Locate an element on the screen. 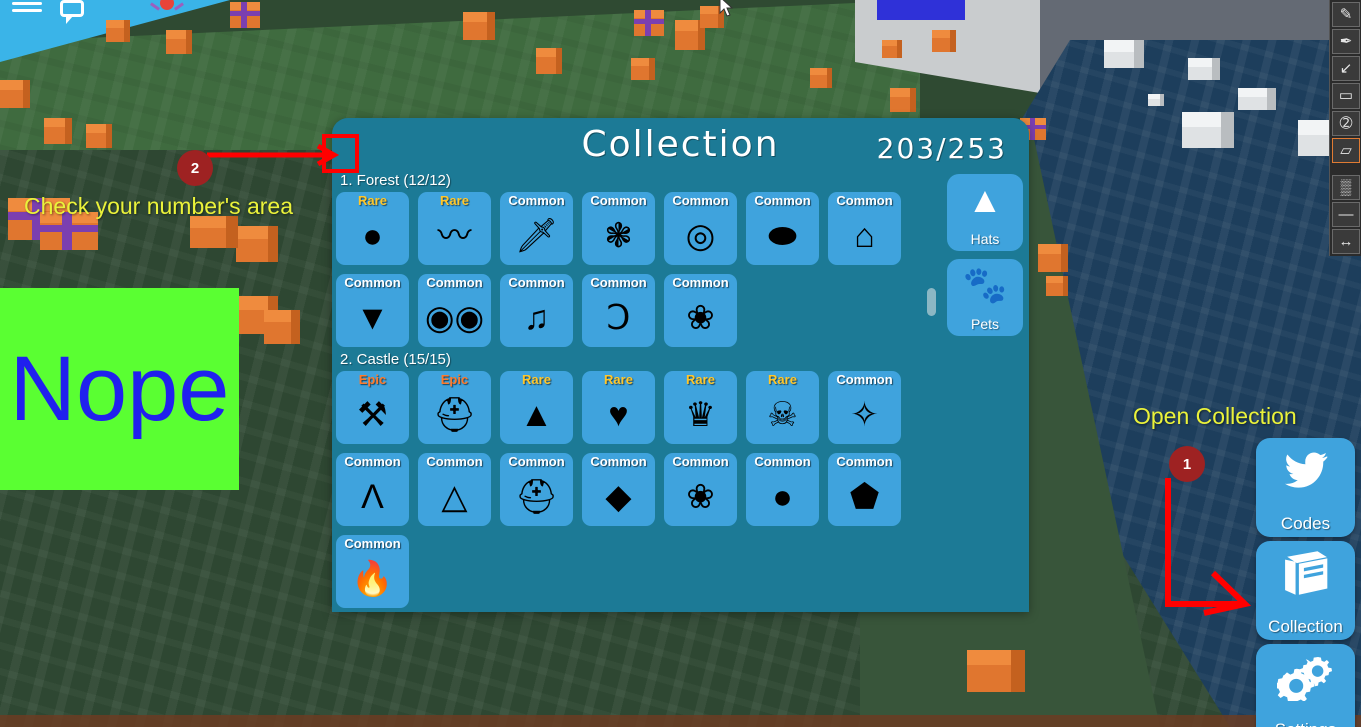 This screenshot has width=1361, height=727. red-gold-helm-icon: ● is located at coordinates (782, 497).